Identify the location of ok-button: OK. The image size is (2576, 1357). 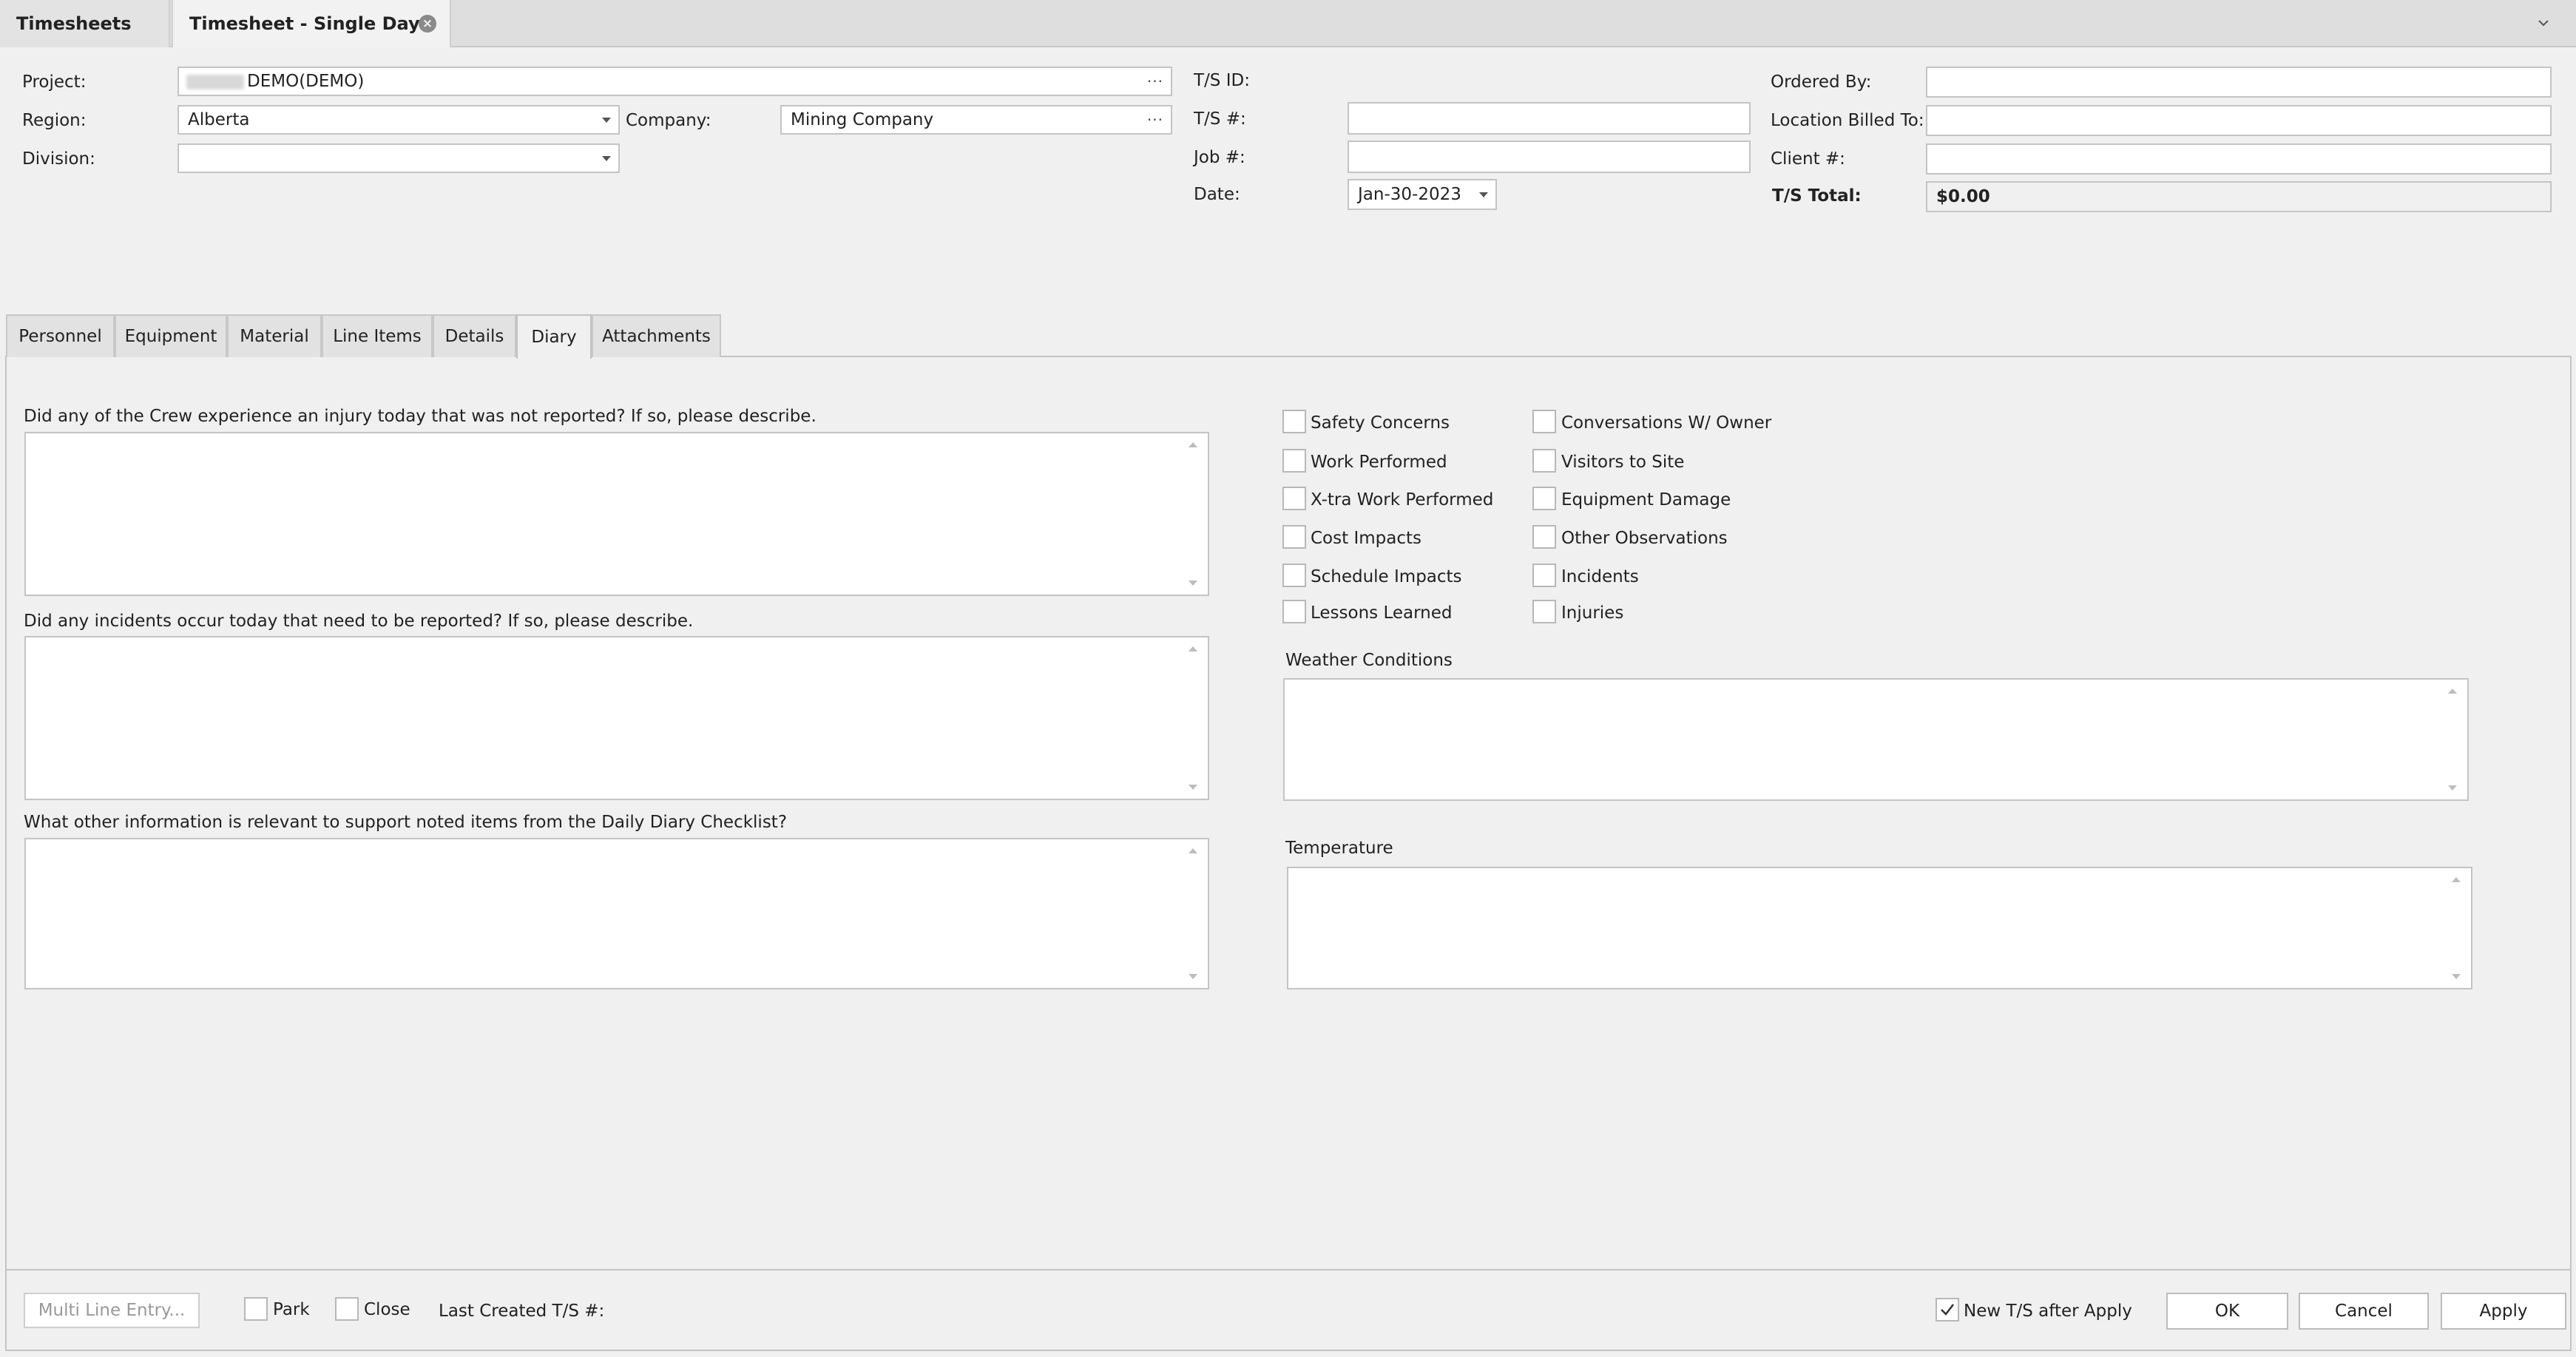
(2227, 1312).